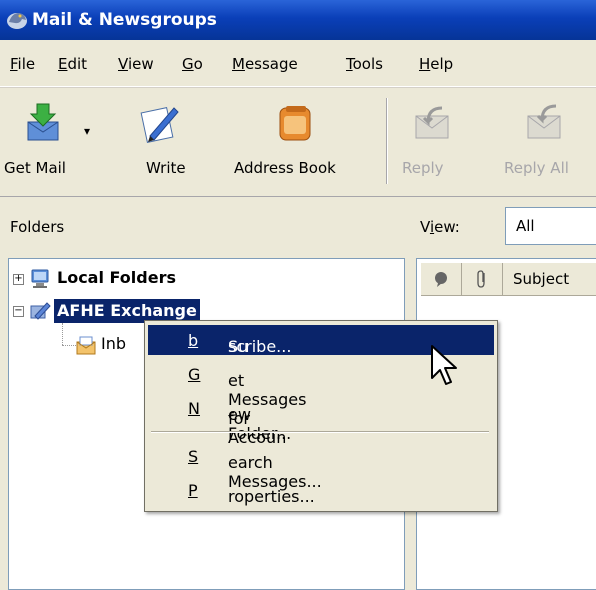  What do you see at coordinates (544, 121) in the screenshot?
I see `reply-all-icon` at bounding box center [544, 121].